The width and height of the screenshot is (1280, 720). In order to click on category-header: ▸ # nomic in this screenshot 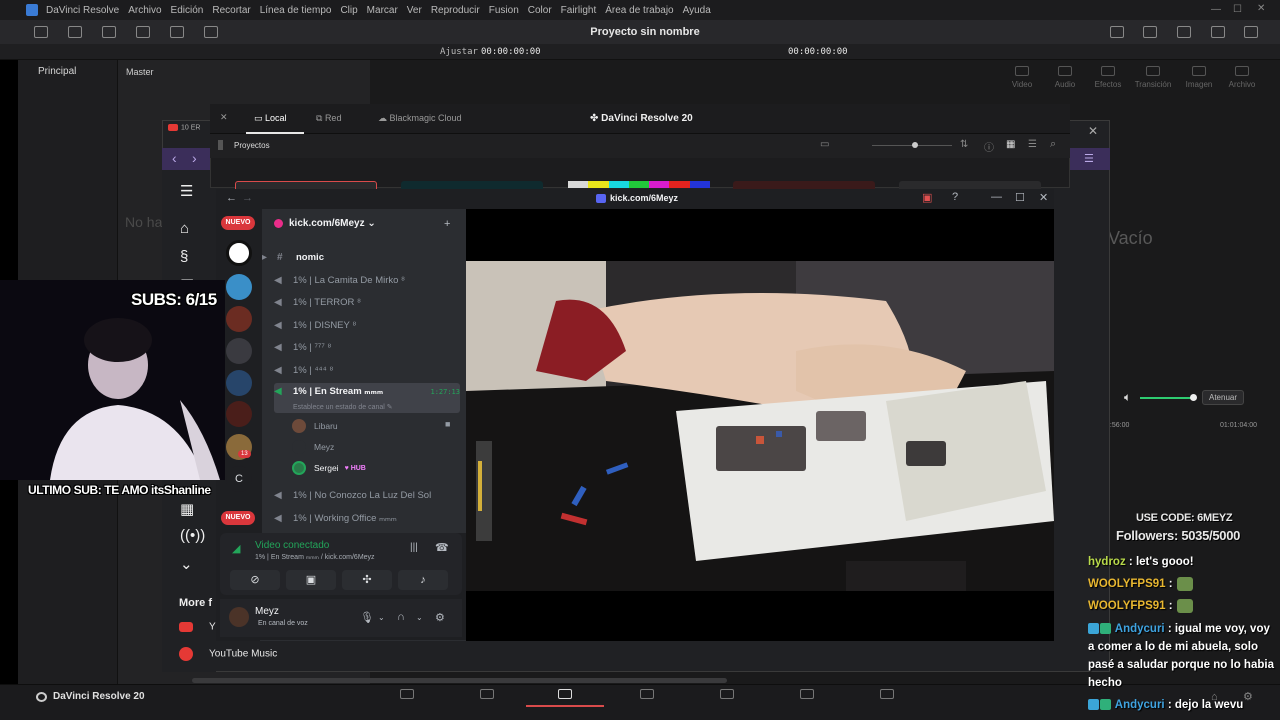, I will do `click(361, 257)`.